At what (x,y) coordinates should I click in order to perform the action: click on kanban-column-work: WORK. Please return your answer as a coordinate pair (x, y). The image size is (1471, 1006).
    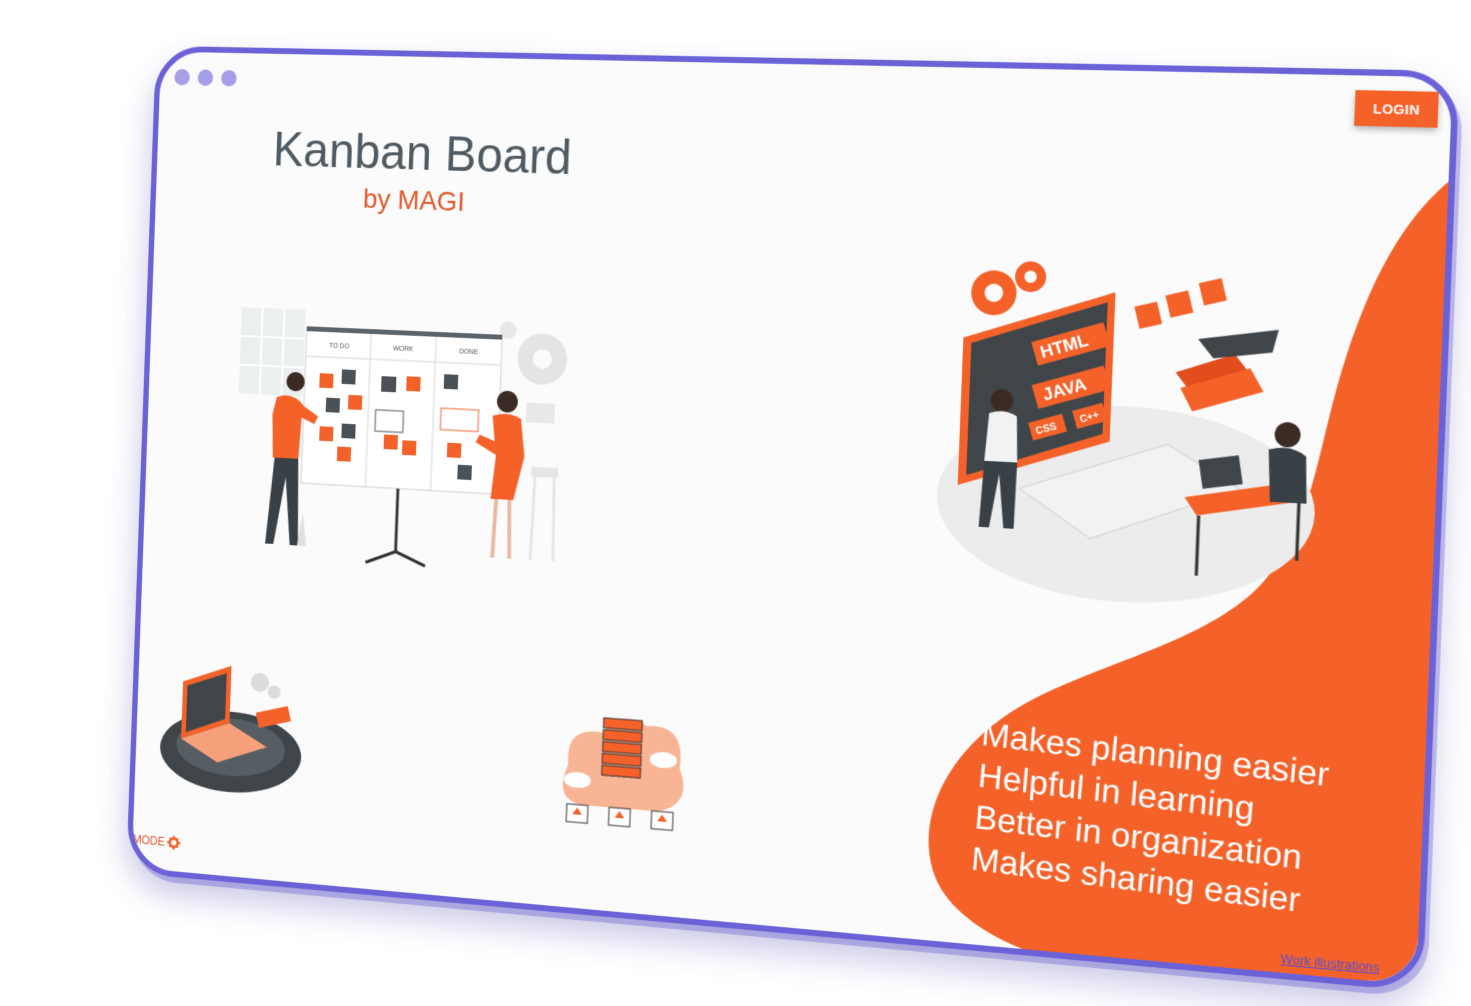
    Looking at the image, I should click on (403, 350).